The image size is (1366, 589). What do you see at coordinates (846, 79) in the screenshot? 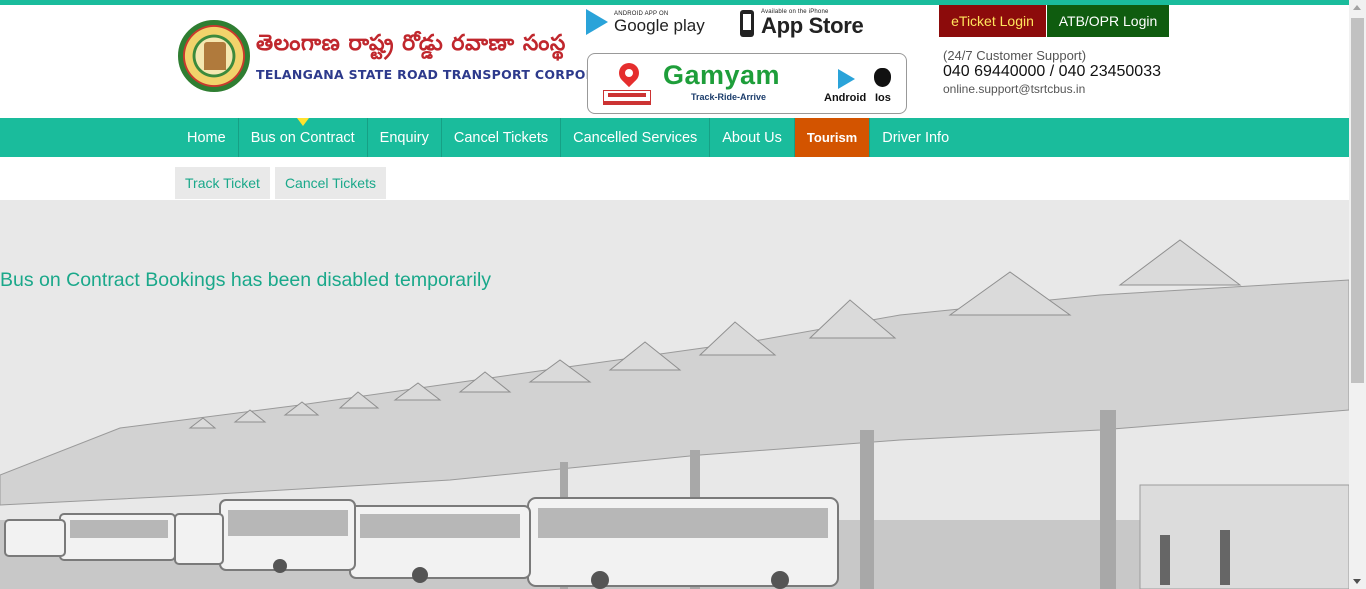
I see `play-store-icon` at bounding box center [846, 79].